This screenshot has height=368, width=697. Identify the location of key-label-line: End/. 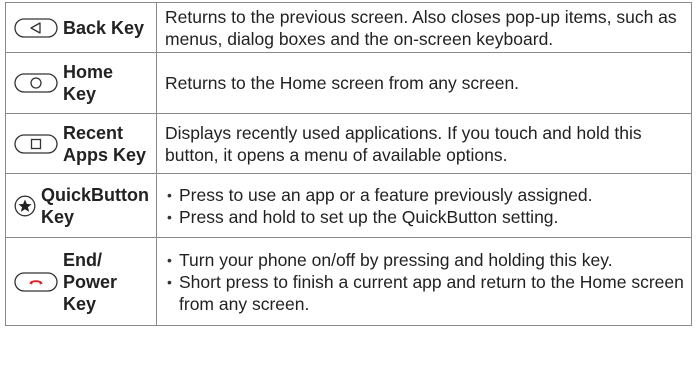
(82, 259).